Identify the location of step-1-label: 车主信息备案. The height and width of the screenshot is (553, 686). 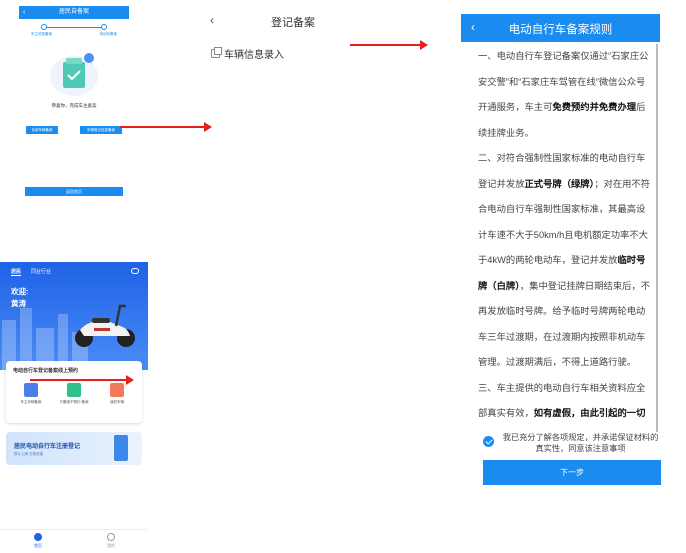
(41, 34).